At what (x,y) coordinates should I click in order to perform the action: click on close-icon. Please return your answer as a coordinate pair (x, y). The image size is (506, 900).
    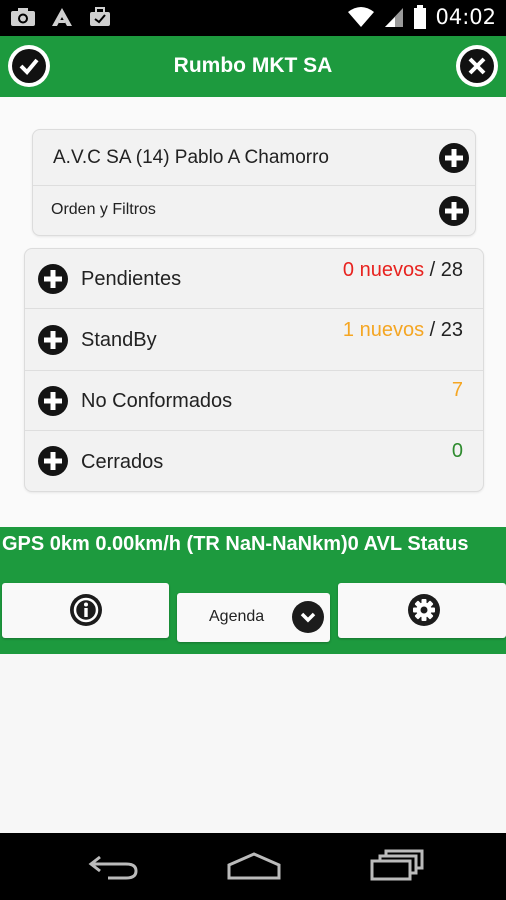
    Looking at the image, I should click on (477, 66).